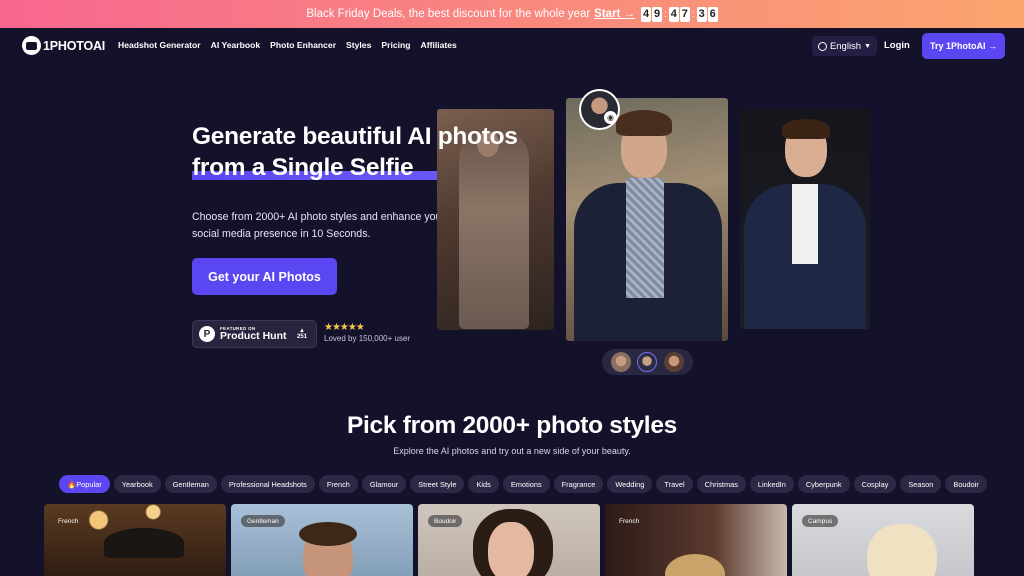 The height and width of the screenshot is (576, 1024). I want to click on style-card-french-2: French, so click(696, 540).